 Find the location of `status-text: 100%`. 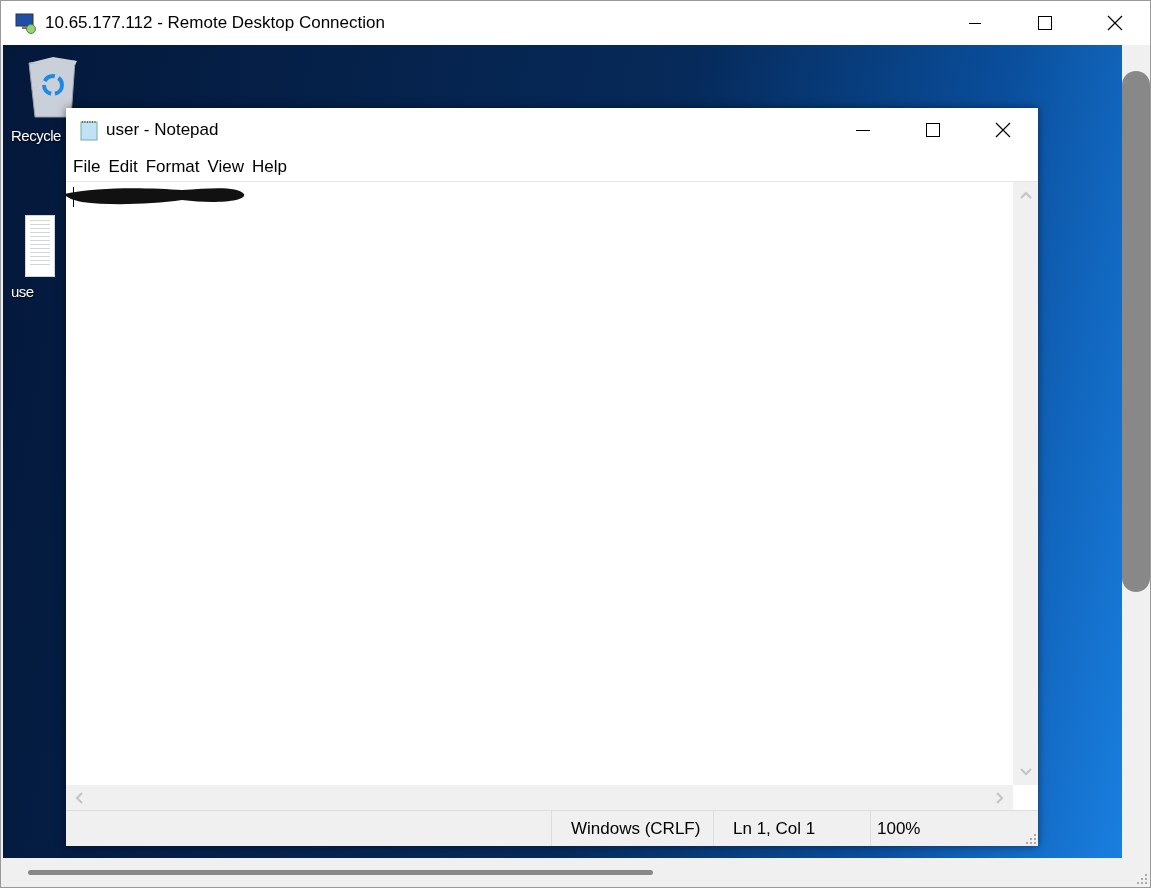

status-text: 100% is located at coordinates (895, 828).